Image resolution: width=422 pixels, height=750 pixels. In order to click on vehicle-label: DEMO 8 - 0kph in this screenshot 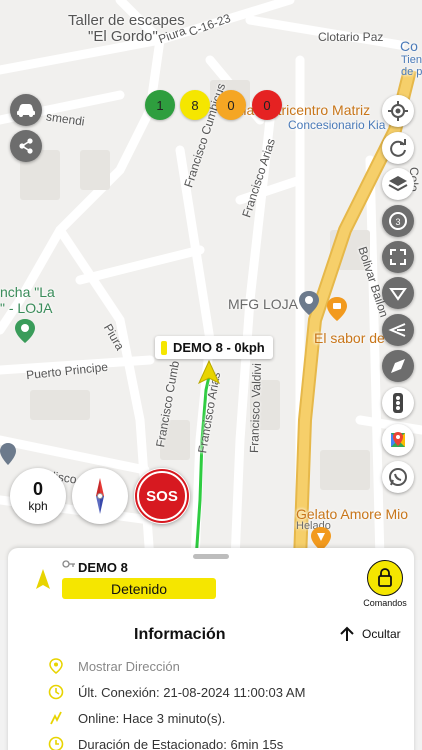, I will do `click(214, 347)`.